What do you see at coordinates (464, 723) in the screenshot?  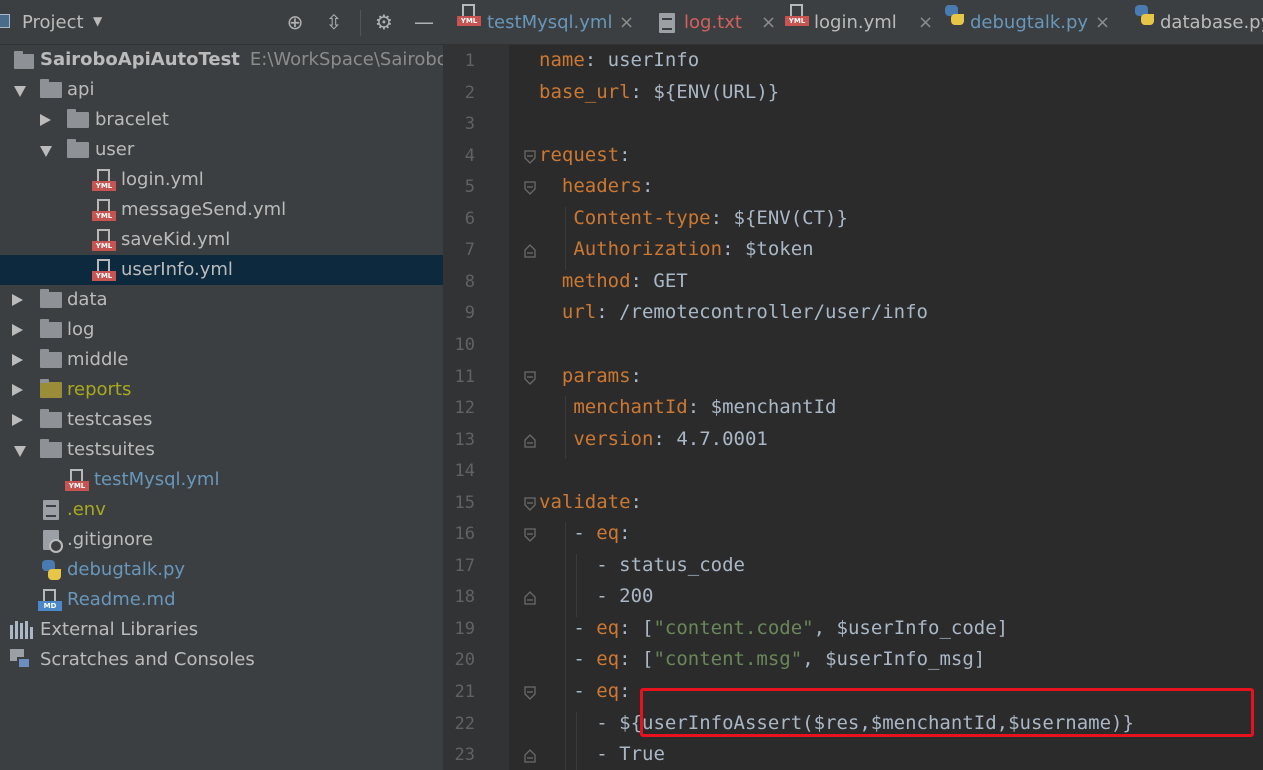 I see `line-number: 22` at bounding box center [464, 723].